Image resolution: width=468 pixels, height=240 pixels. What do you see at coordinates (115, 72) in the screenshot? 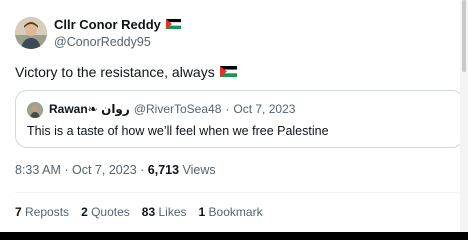
I see `tweet-text-content: Victory to the resistance, always` at bounding box center [115, 72].